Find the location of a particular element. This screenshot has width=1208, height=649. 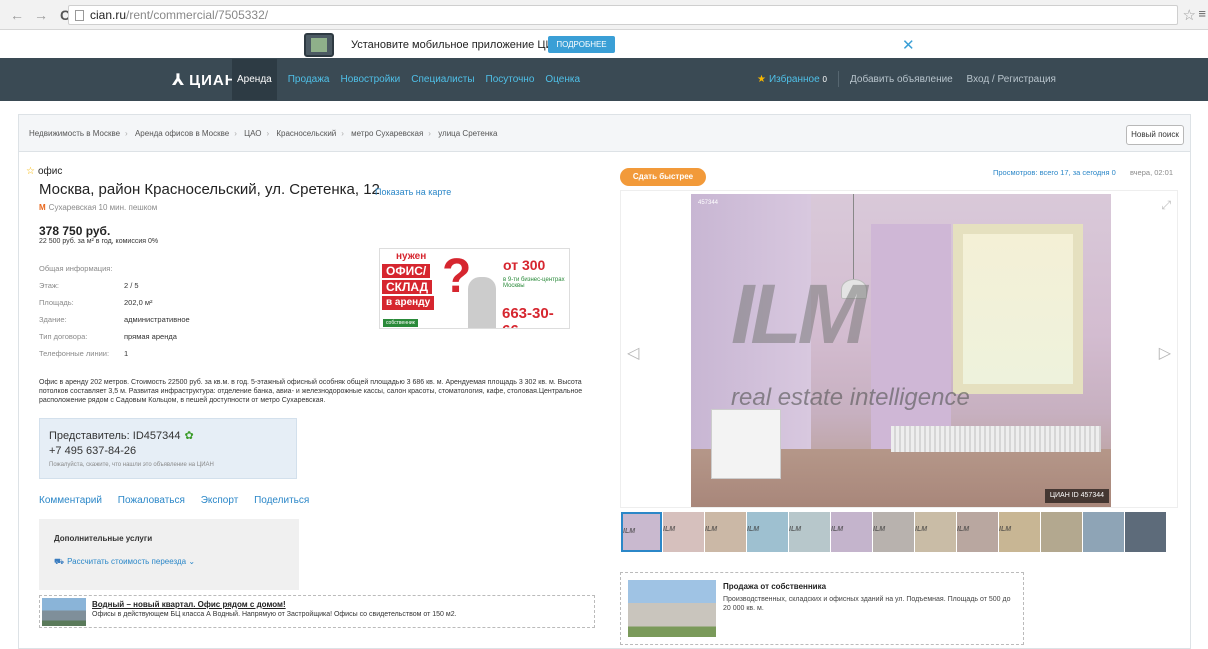

info-key: Этаж: is located at coordinates (49, 285).